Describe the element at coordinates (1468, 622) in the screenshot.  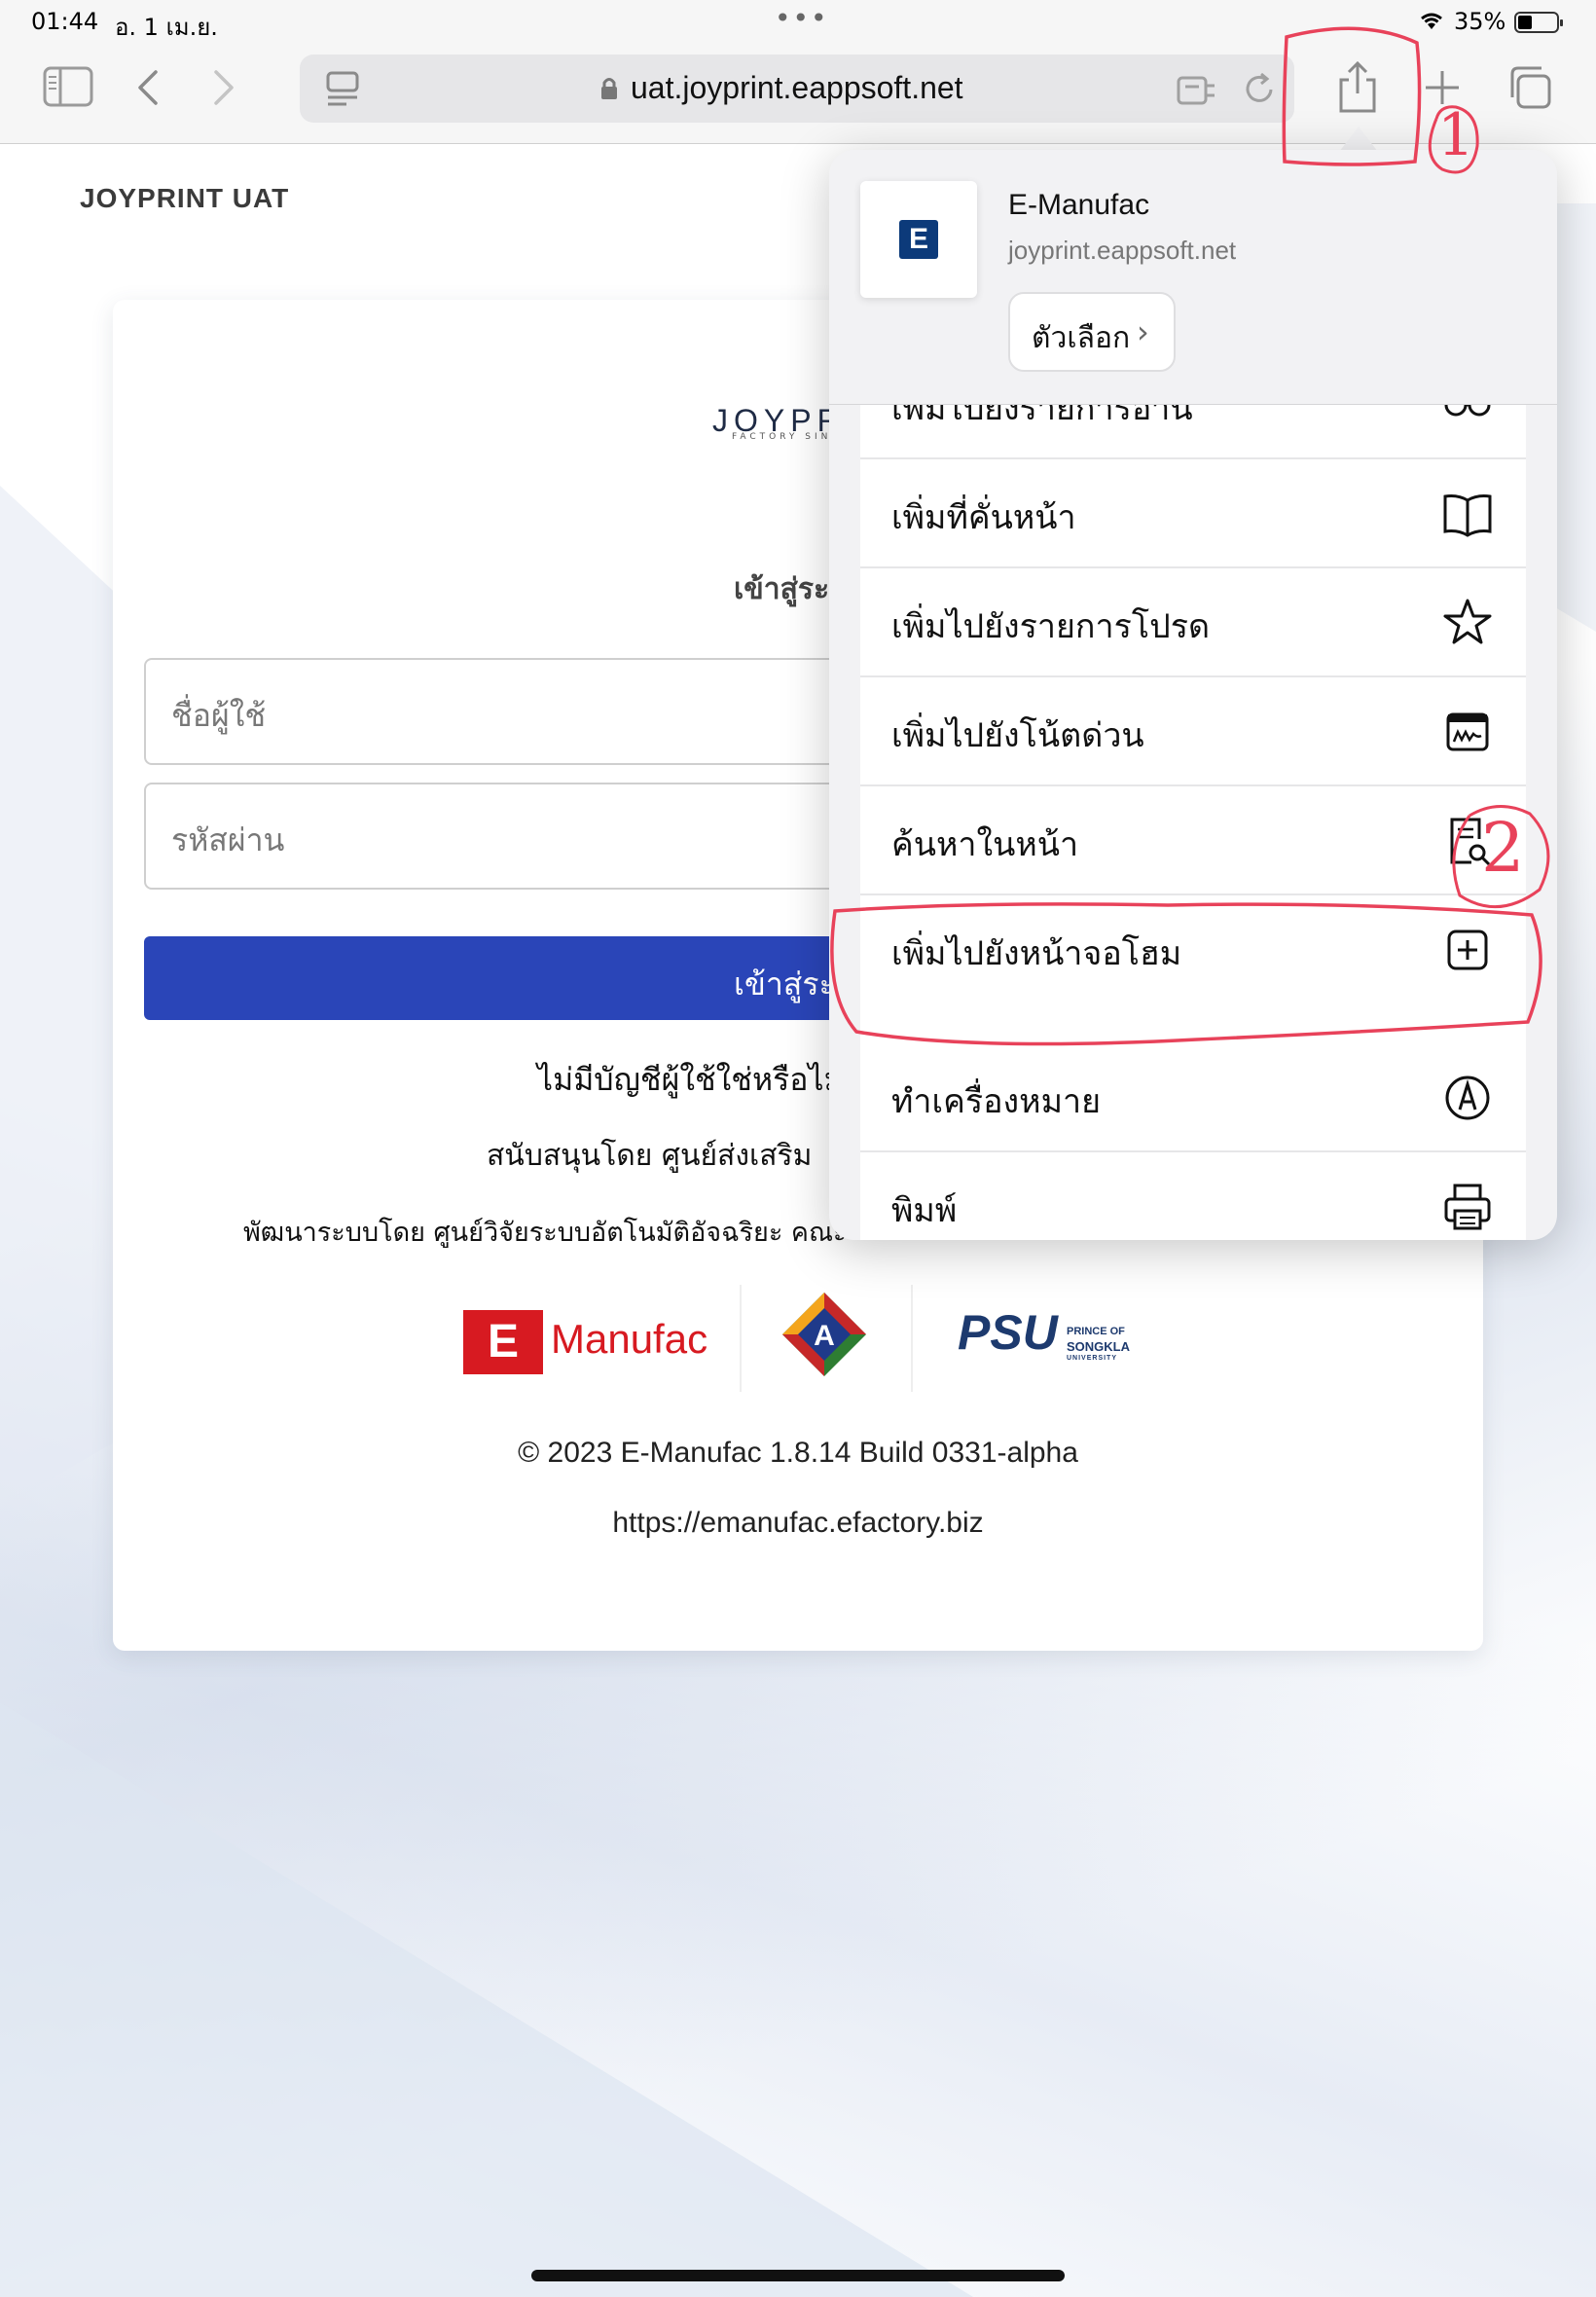
I see `star-icon` at that location.